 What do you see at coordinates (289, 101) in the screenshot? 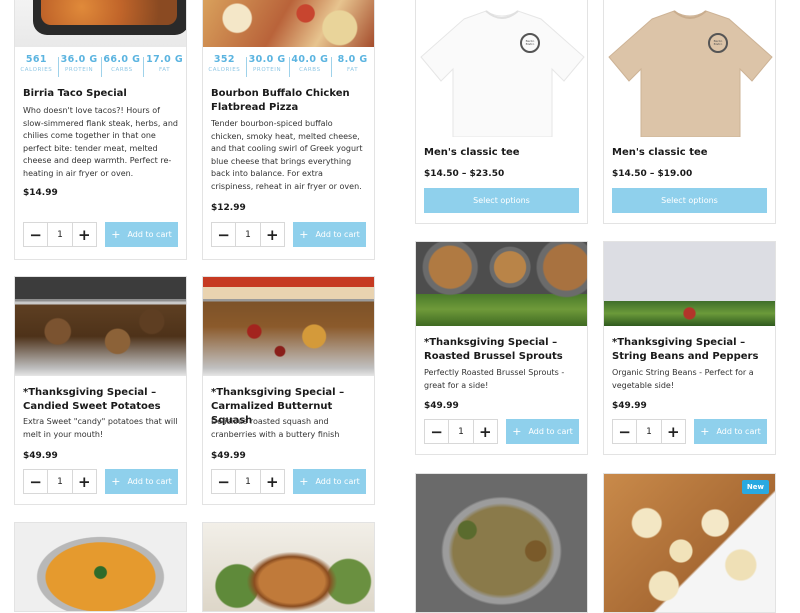
I see `product-title: Bourbon Buffalo Chicken Flatbread Pizza` at bounding box center [289, 101].